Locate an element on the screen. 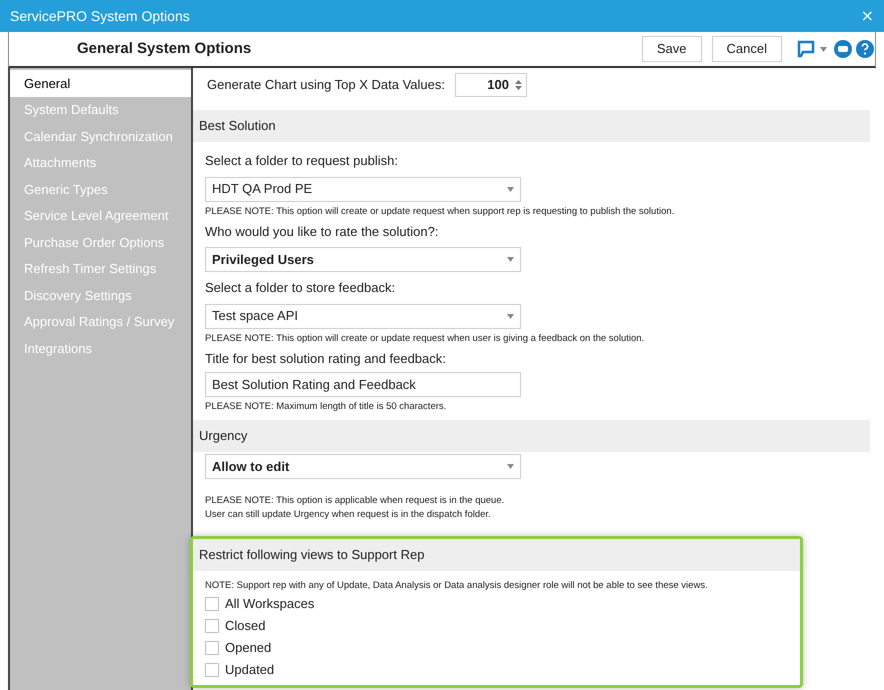 Image resolution: width=884 pixels, height=690 pixels. field-label: Who would you like to rate the solution?: is located at coordinates (322, 231).